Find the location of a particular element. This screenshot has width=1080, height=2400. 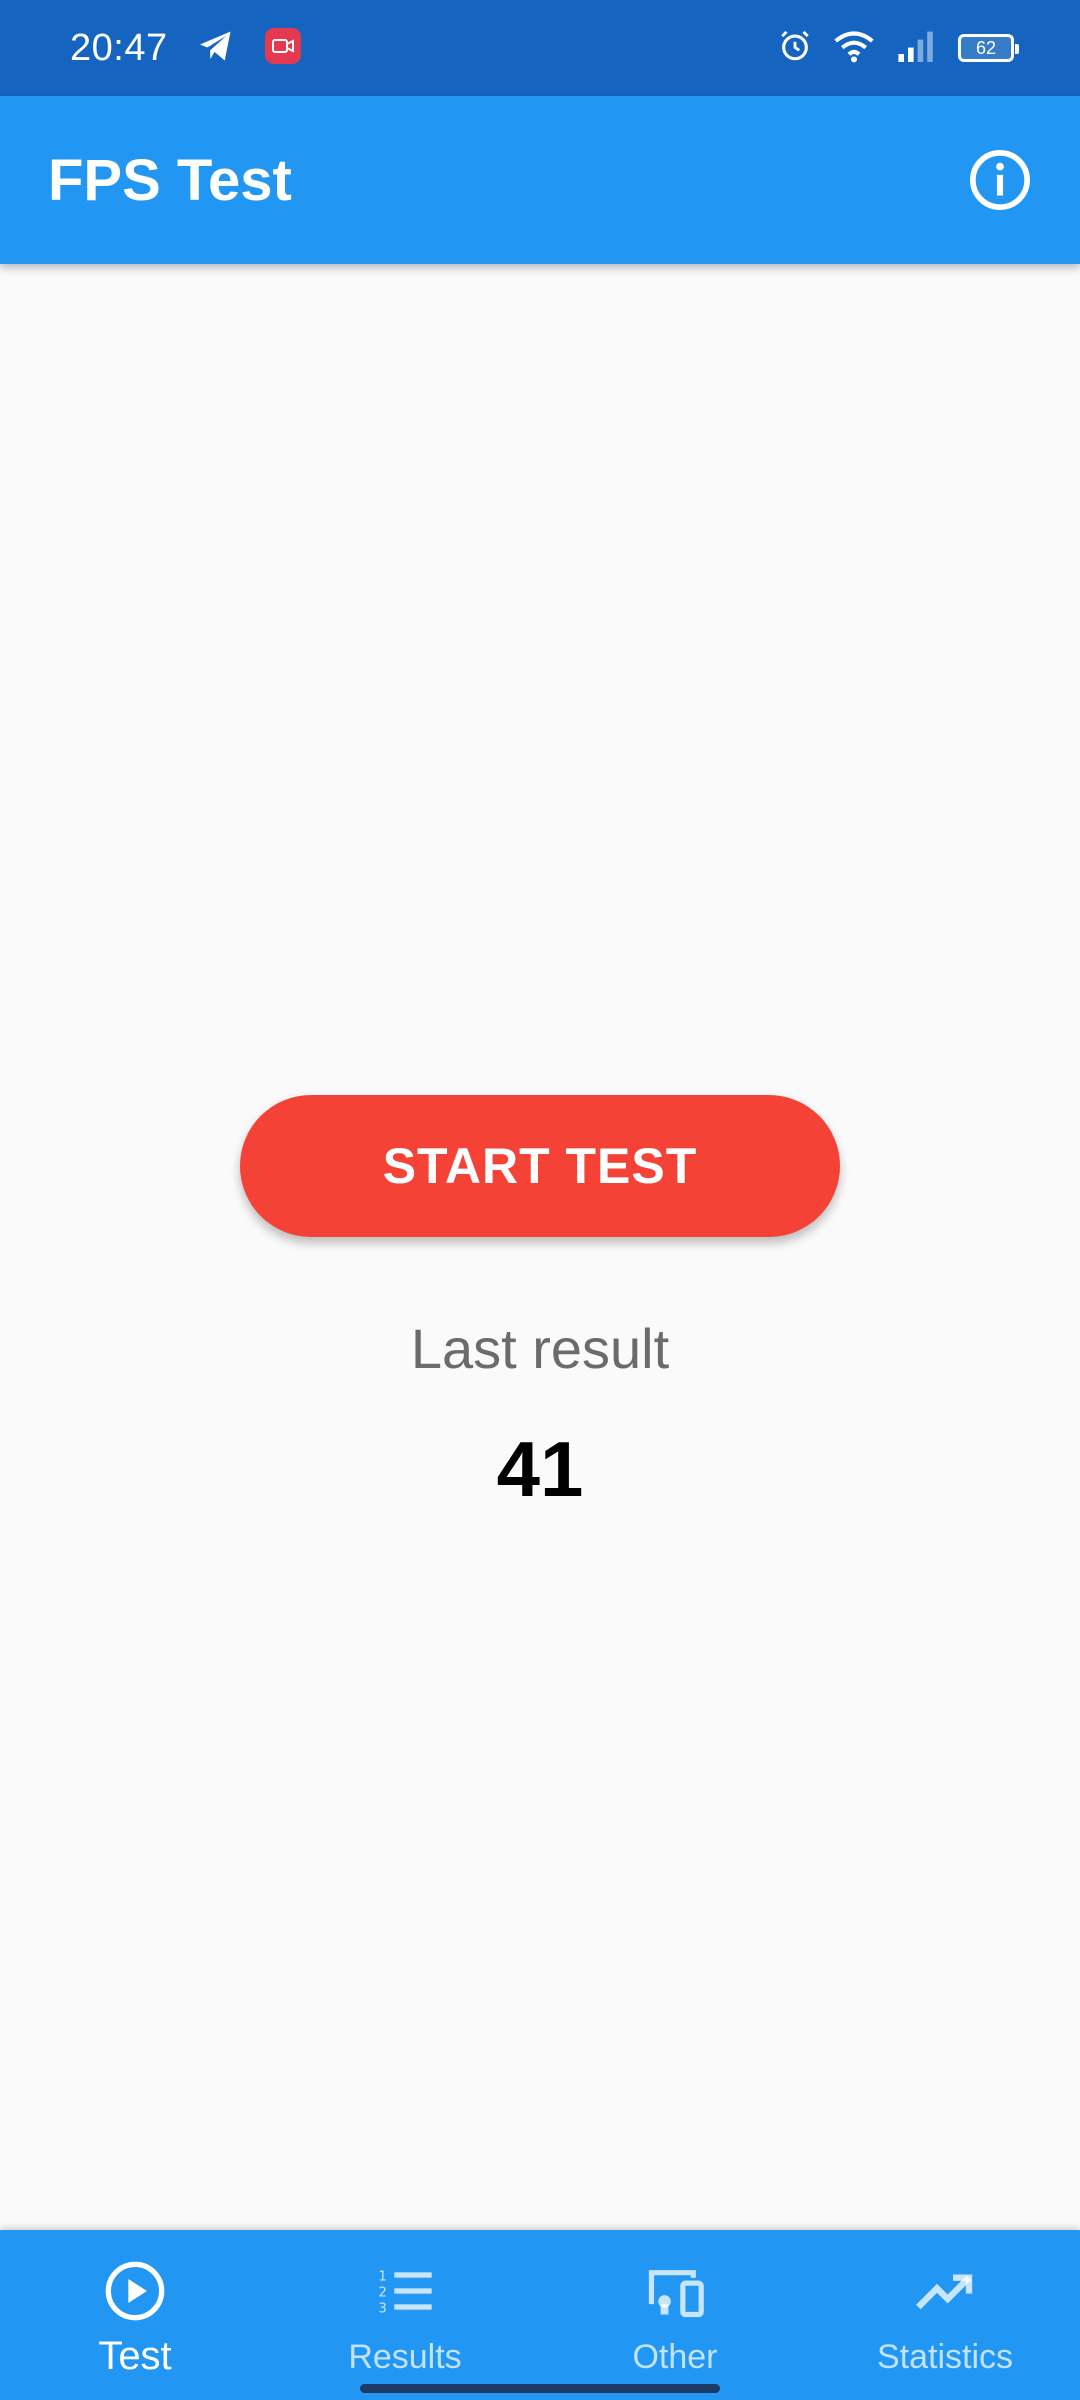

status-time: 20:47 is located at coordinates (119, 47).